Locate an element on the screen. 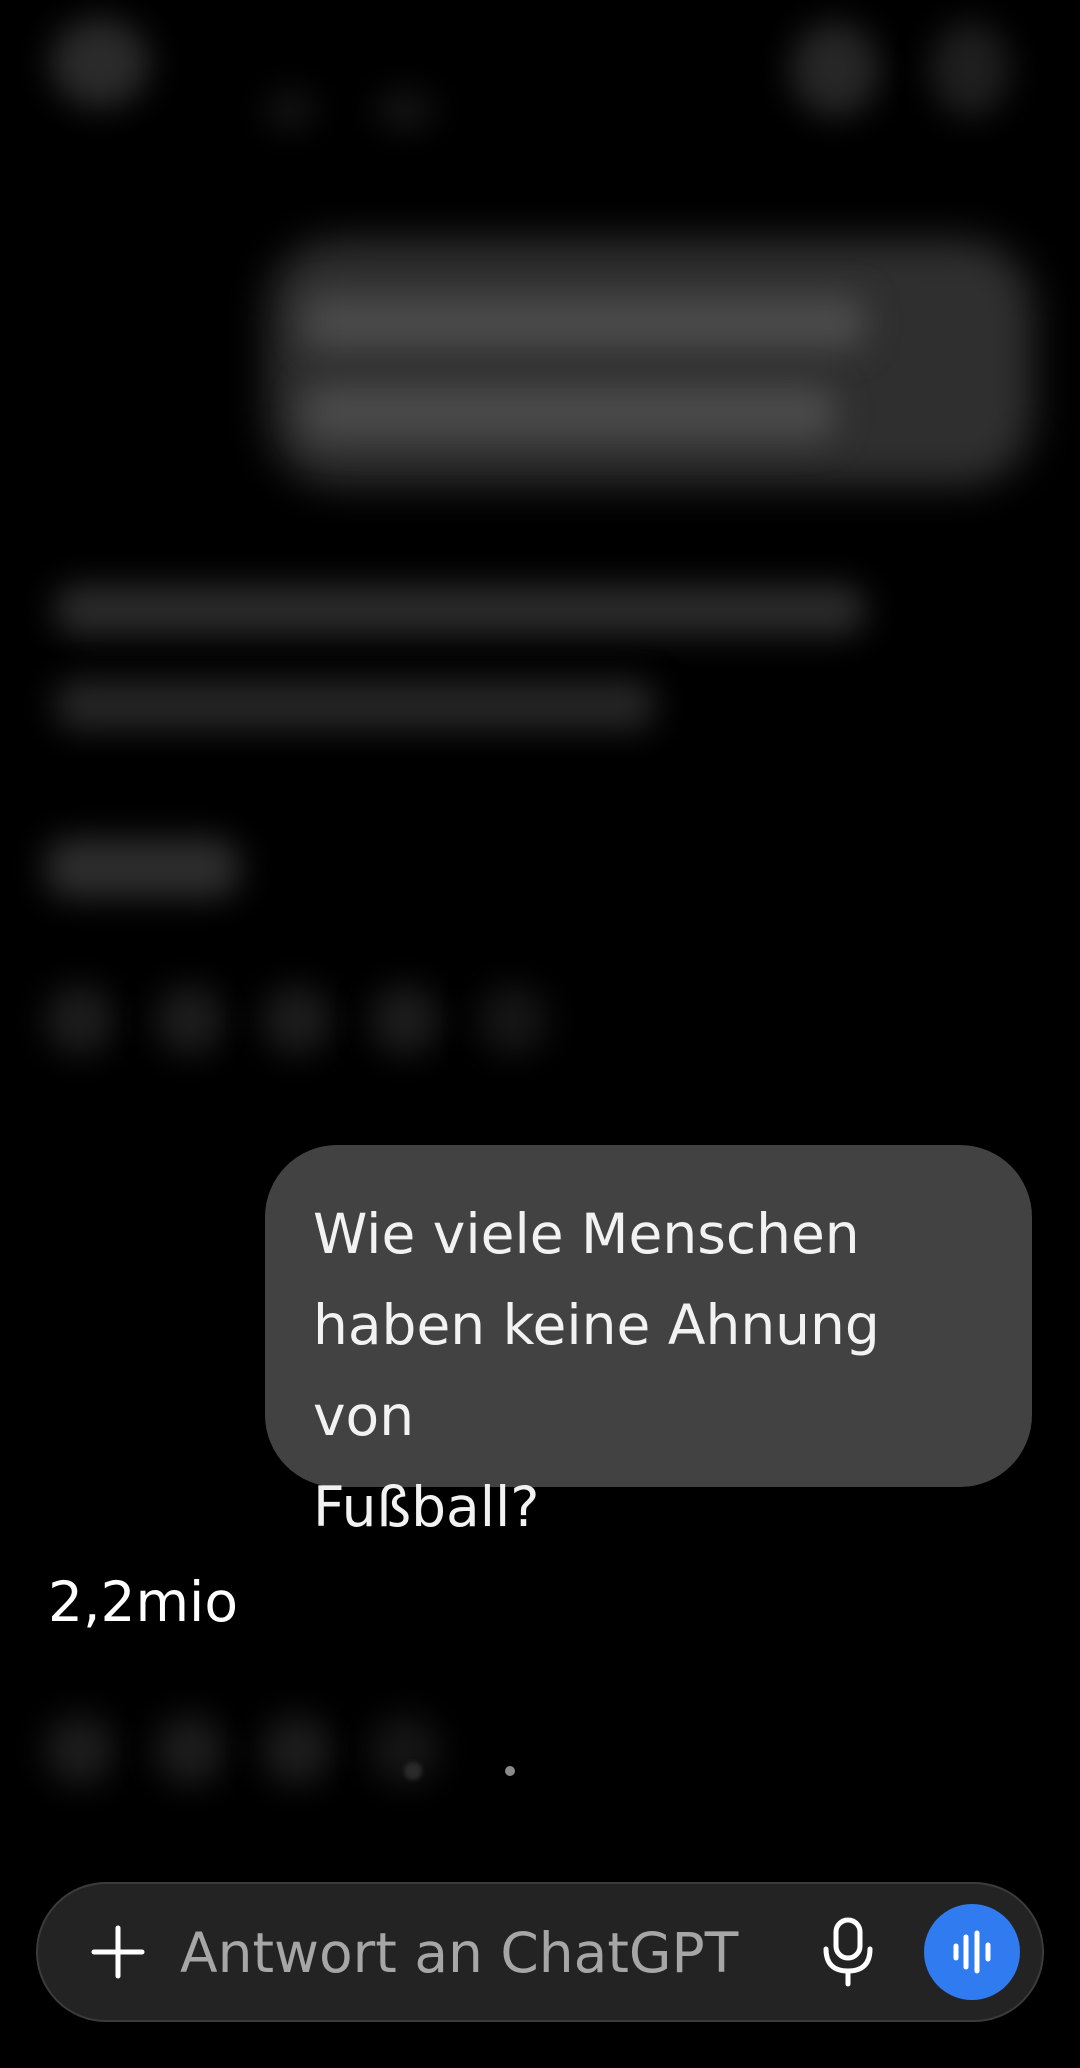 The image size is (1080, 2068). add-attachment-button is located at coordinates (118, 1952).